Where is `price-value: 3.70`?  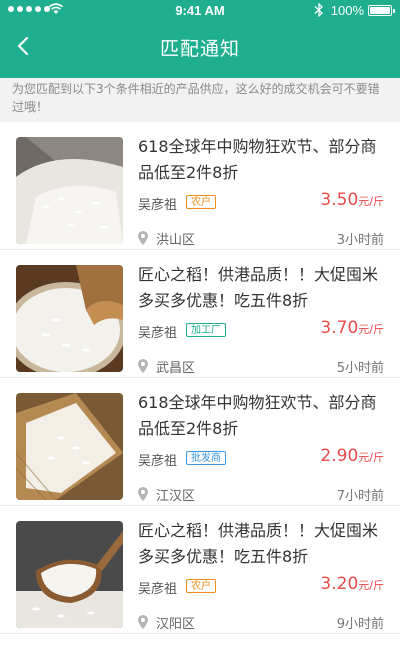 price-value: 3.70 is located at coordinates (339, 328).